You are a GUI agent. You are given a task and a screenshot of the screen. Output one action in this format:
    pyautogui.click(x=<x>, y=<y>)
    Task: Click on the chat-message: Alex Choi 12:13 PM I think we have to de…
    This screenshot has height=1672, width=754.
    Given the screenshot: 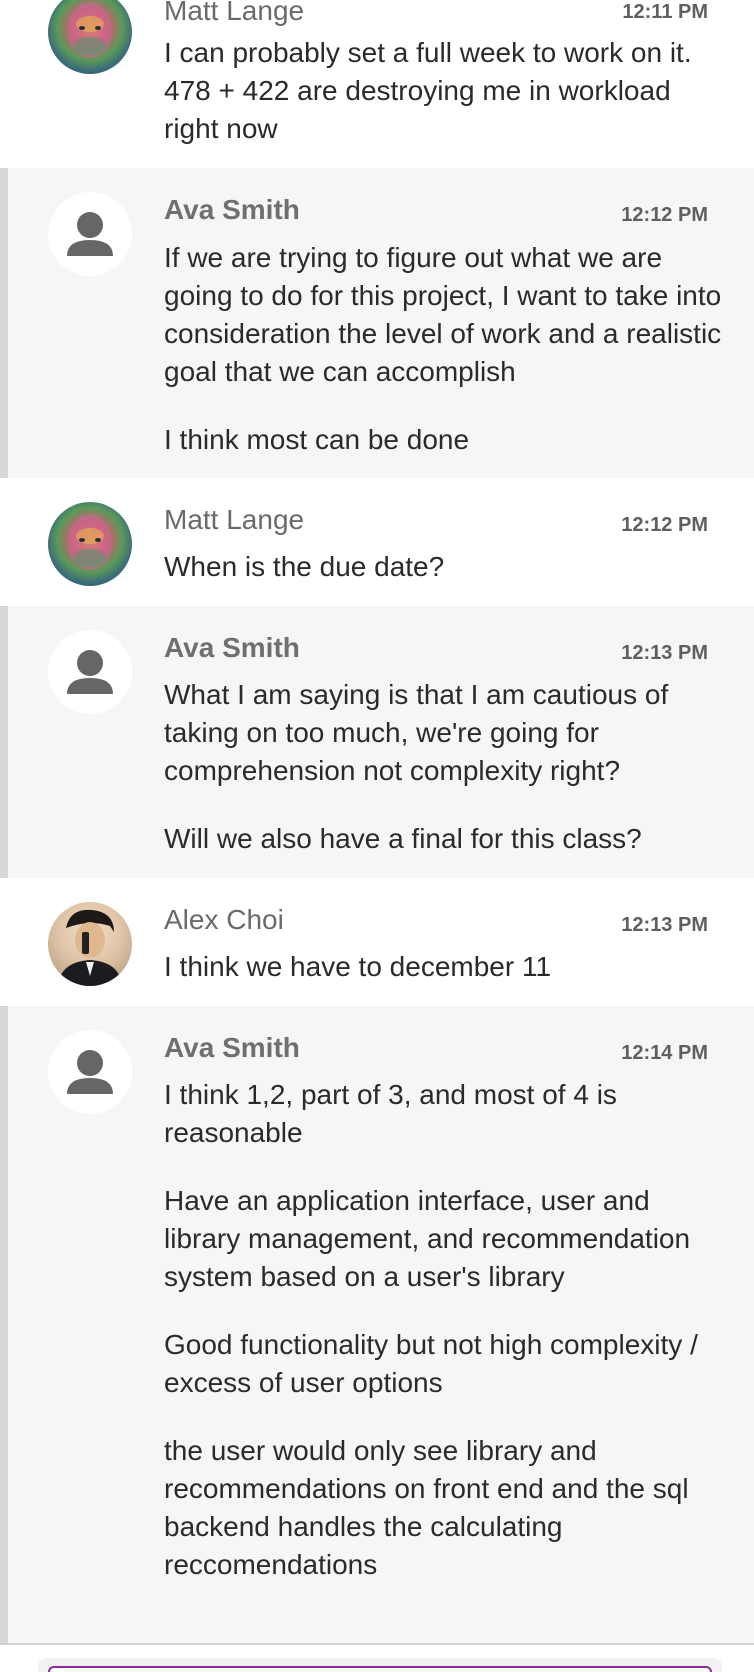 What is the action you would take?
    pyautogui.click(x=377, y=942)
    